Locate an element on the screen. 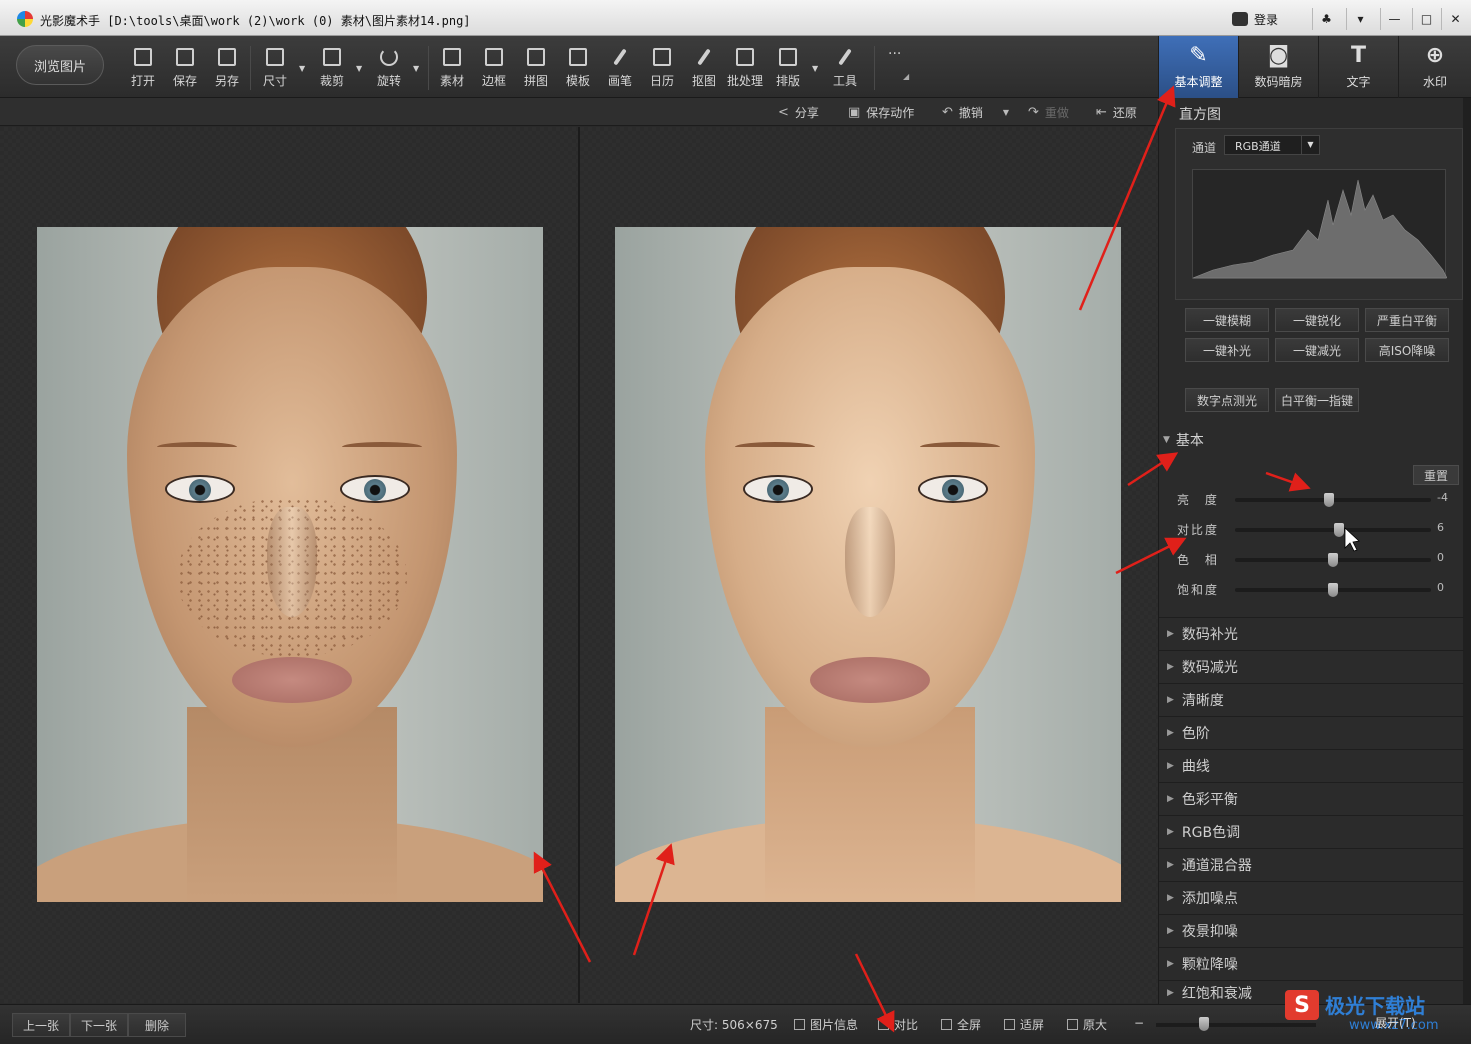 This screenshot has height=1044, width=1471. section-curves: ▶ 曲线 is located at coordinates (1311, 765).